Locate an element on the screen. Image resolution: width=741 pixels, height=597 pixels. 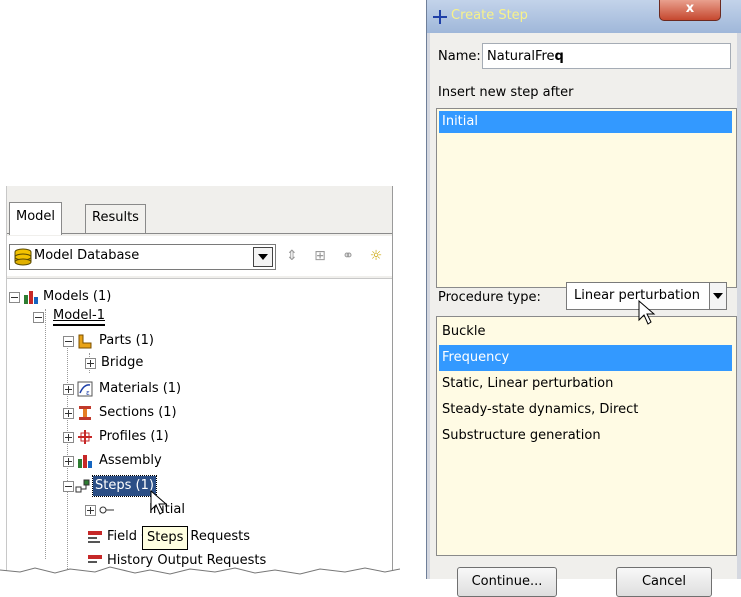
step-name-highlight: q is located at coordinates (559, 56).